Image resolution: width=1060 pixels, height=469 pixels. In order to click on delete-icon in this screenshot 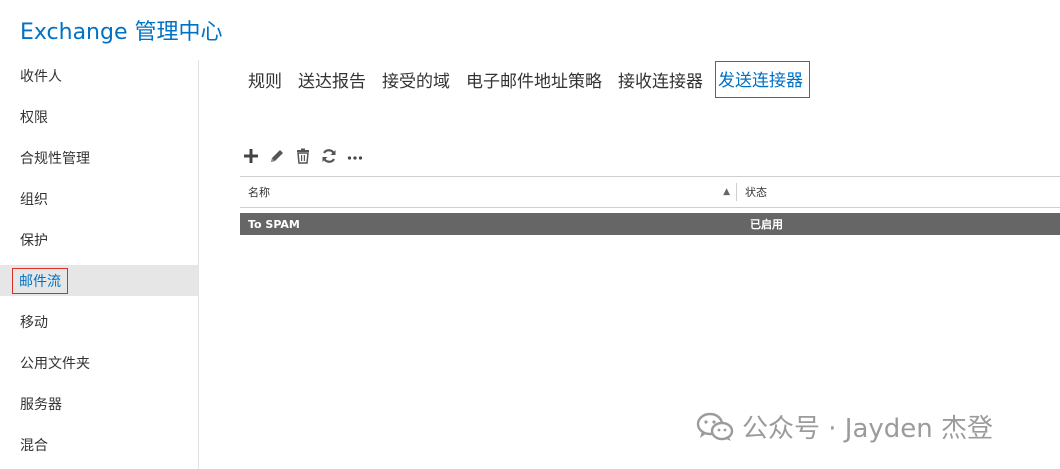, I will do `click(303, 156)`.